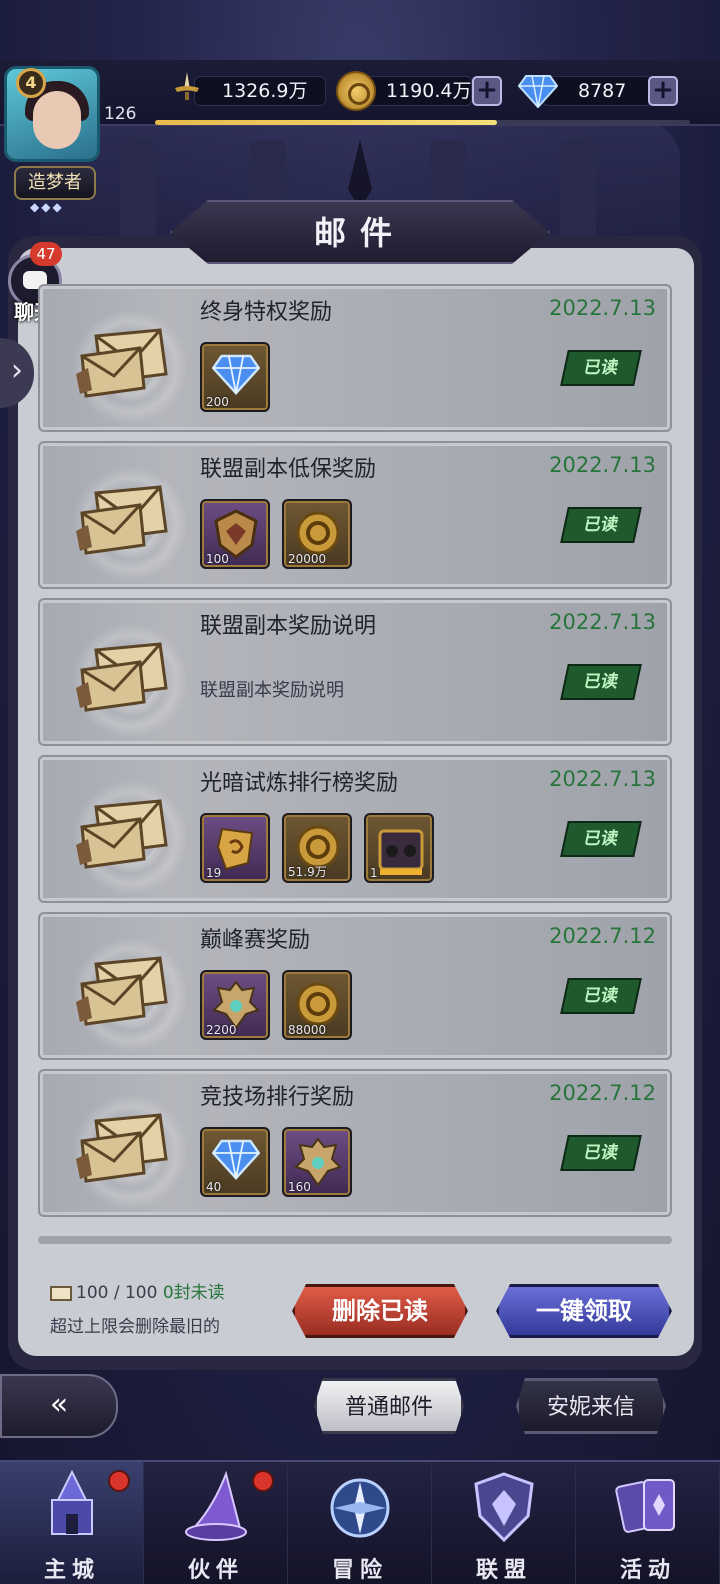  I want to click on add-gold-button: +, so click(487, 91).